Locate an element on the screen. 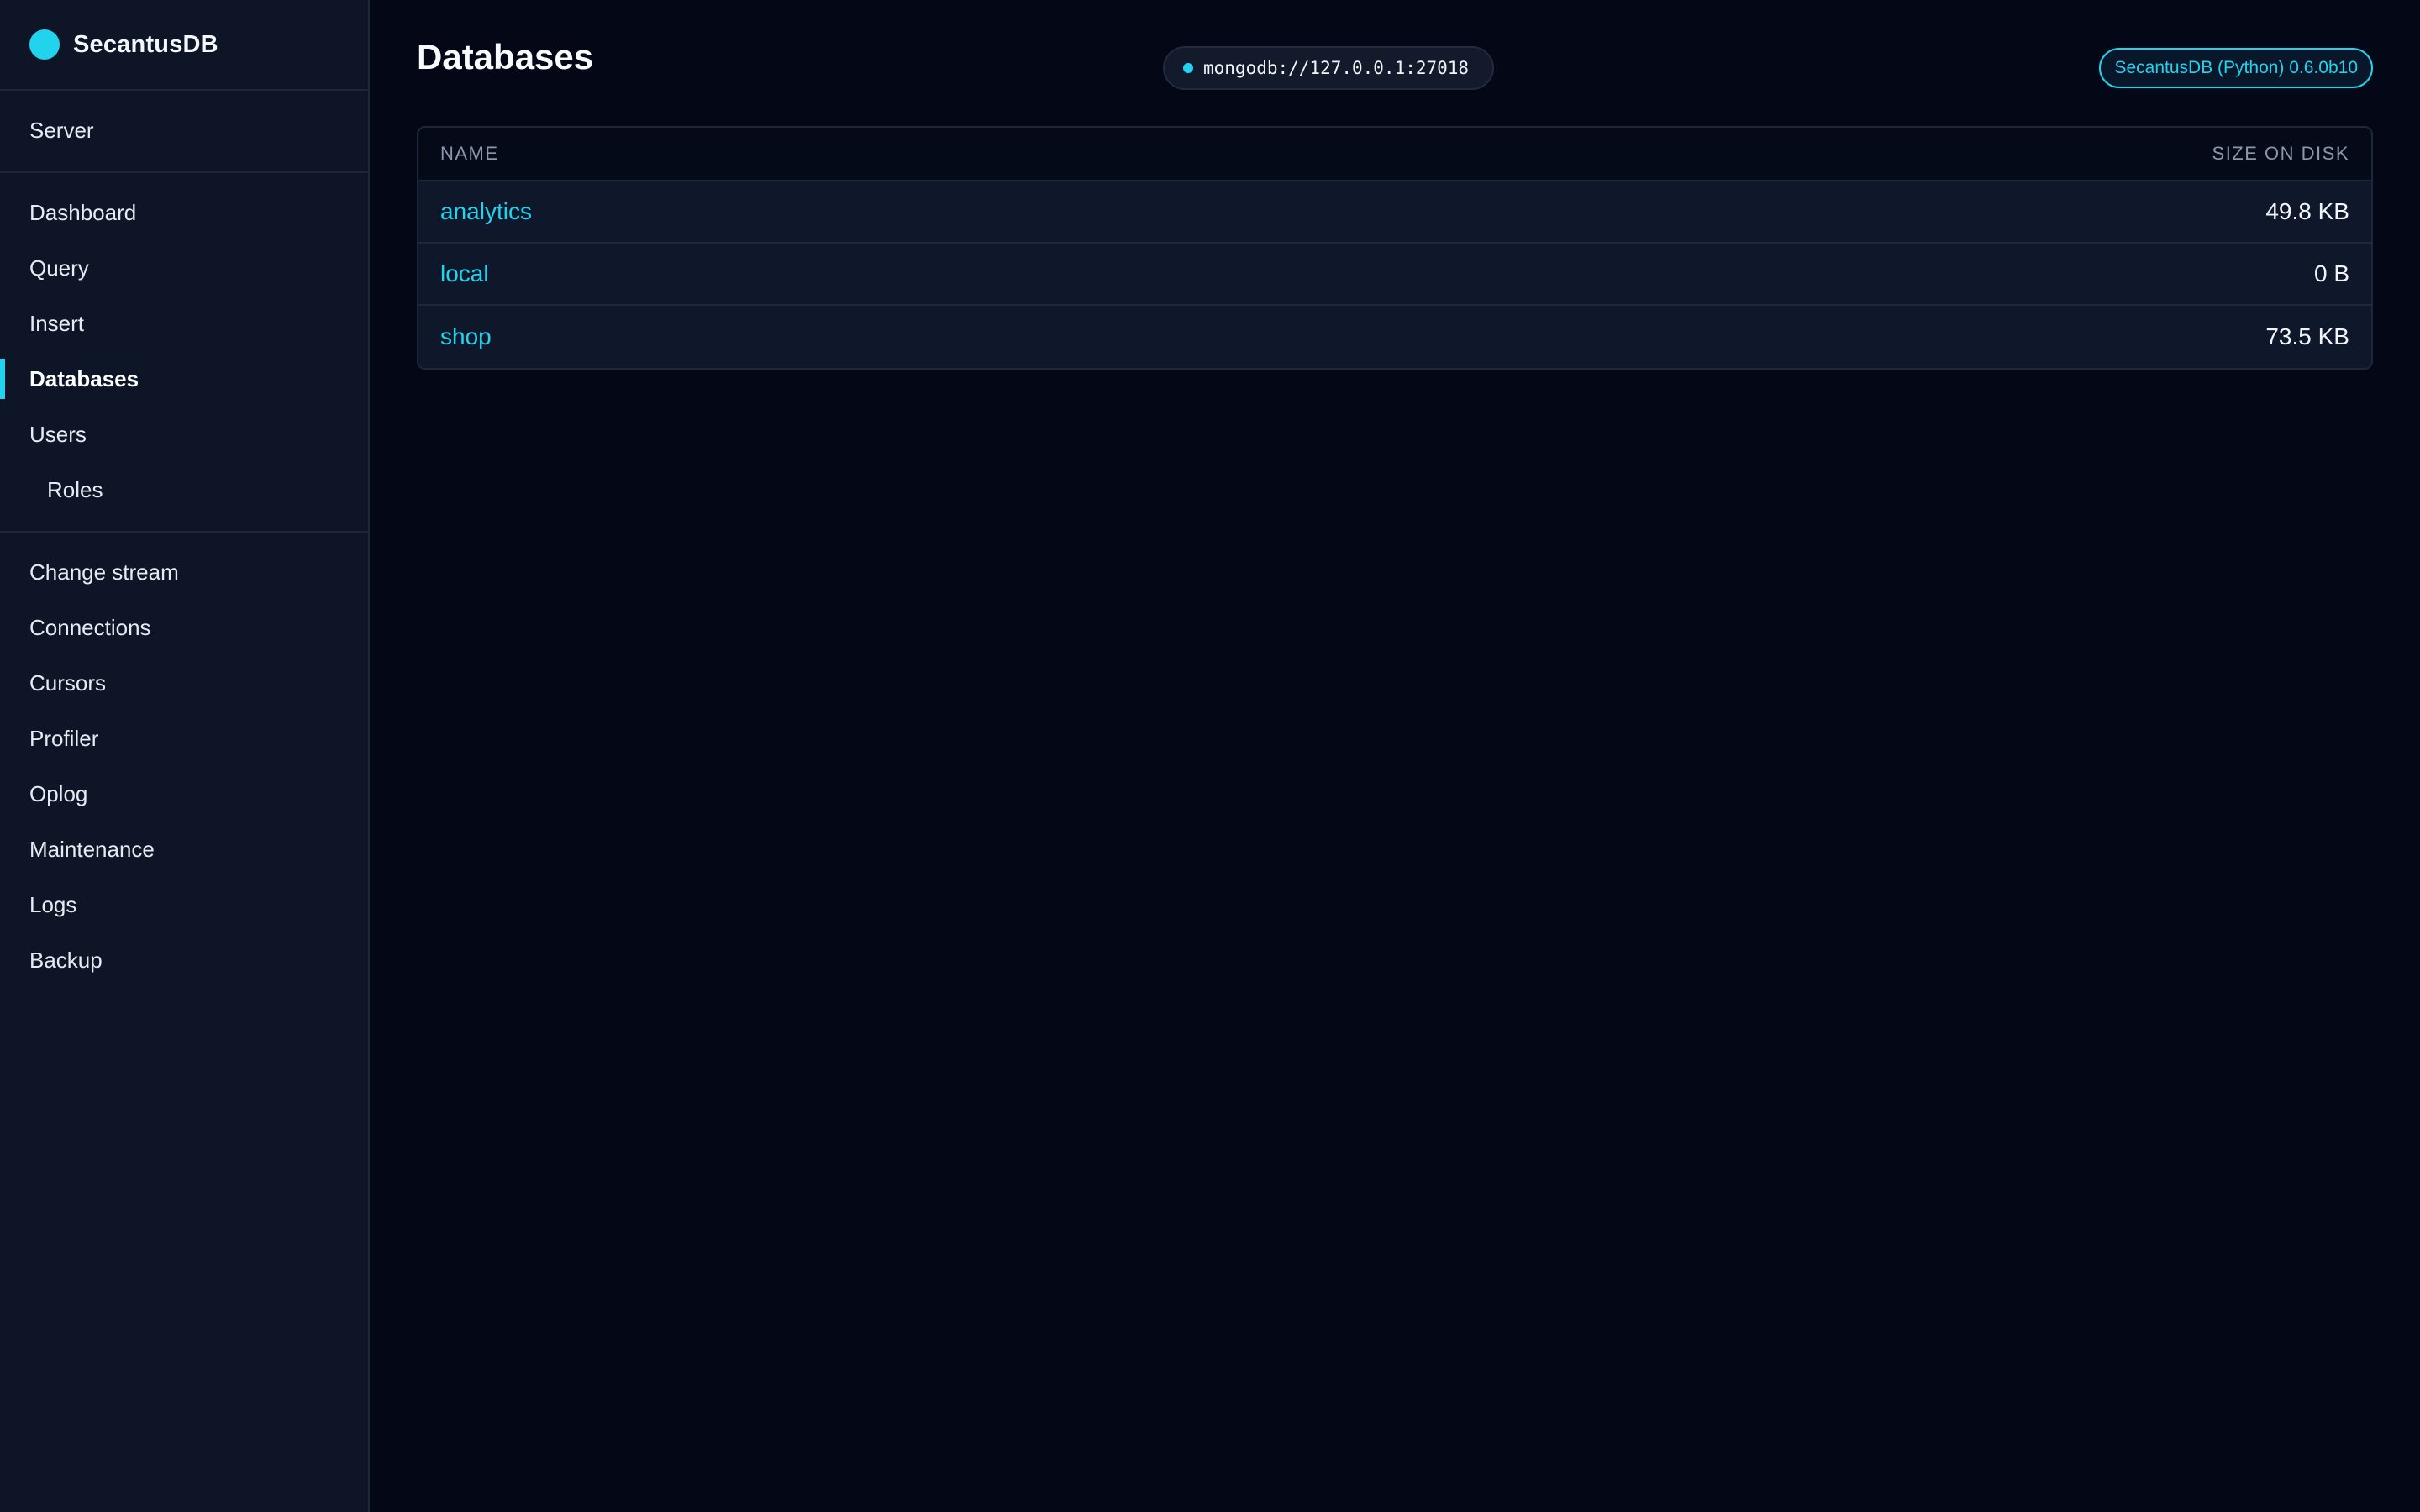 The image size is (2420, 1512). table-header: NAME SIZE ON DISK is located at coordinates (1394, 154).